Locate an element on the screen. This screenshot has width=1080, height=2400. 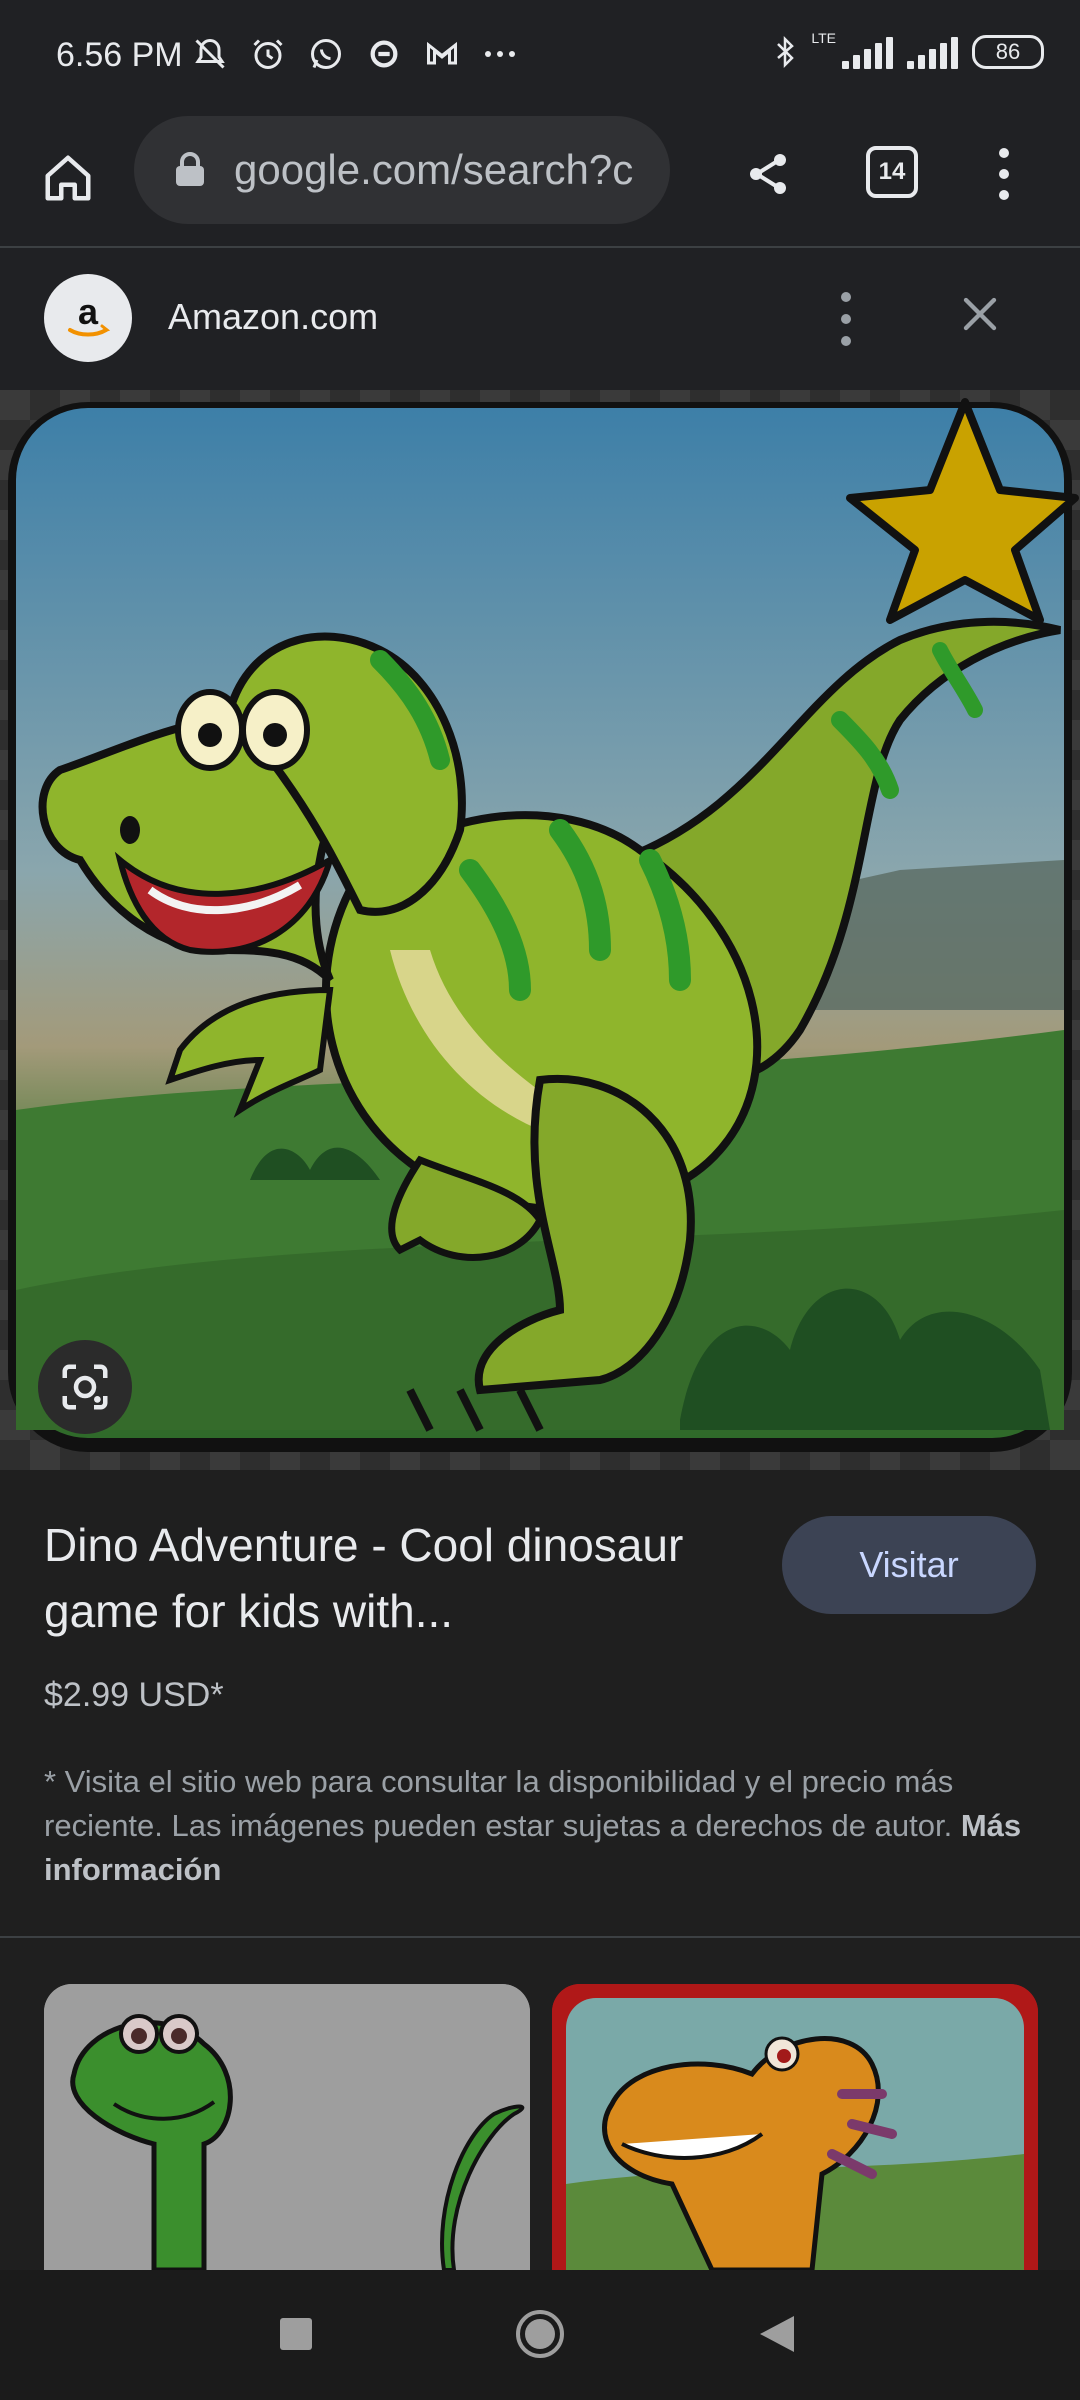
address-bar: google.com/search?c is located at coordinates (402, 170).